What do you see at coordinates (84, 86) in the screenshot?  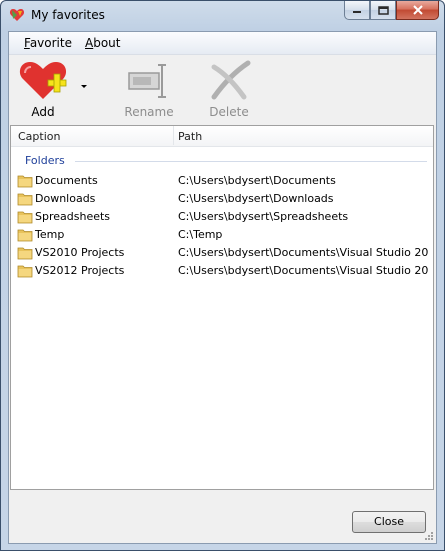 I see `add-dropdown-arrow-icon` at bounding box center [84, 86].